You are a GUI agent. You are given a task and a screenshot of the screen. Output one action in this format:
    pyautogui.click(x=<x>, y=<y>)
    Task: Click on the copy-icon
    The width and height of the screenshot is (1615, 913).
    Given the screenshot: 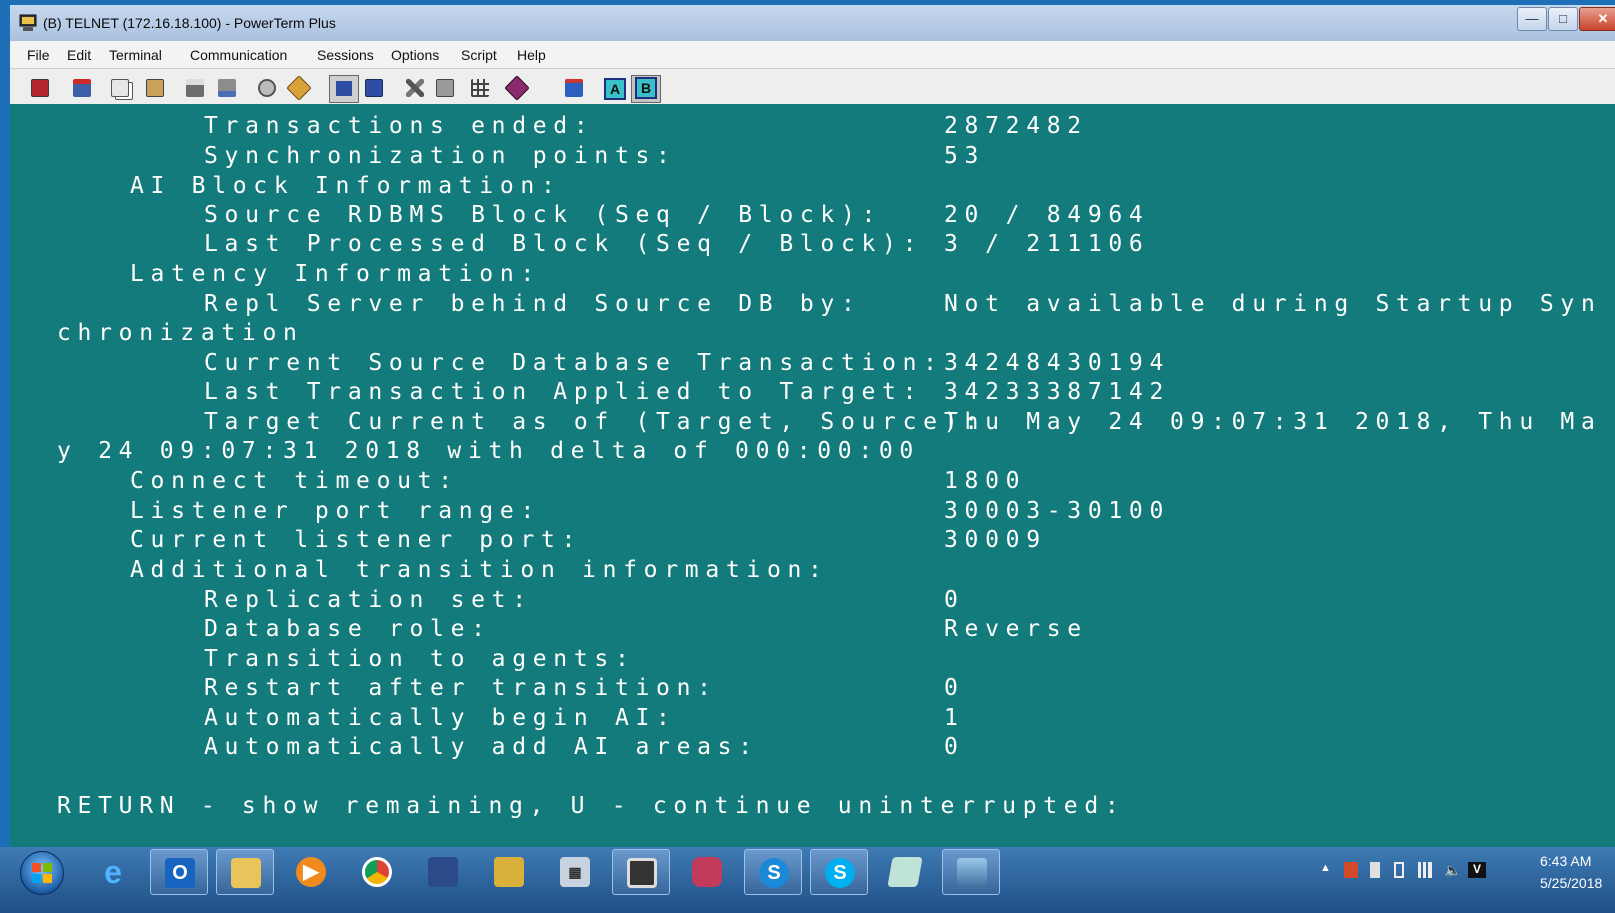 What is the action you would take?
    pyautogui.click(x=120, y=88)
    